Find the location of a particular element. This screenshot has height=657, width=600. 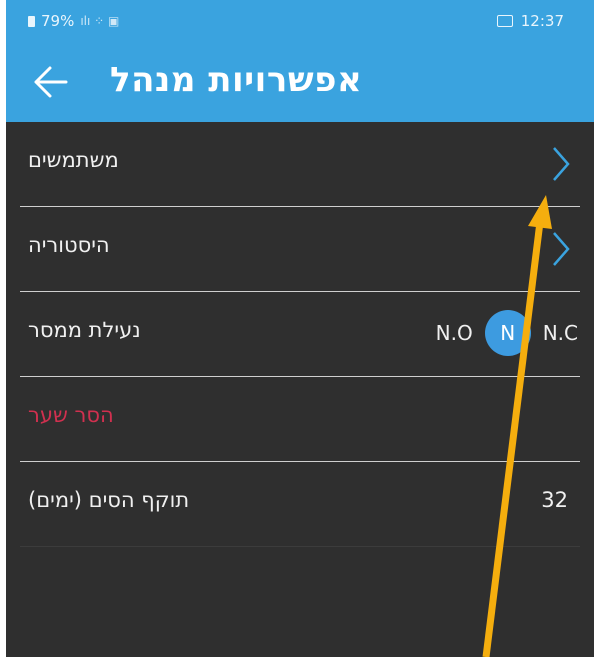

page-title: אפשרויות מנהל is located at coordinates (236, 80).